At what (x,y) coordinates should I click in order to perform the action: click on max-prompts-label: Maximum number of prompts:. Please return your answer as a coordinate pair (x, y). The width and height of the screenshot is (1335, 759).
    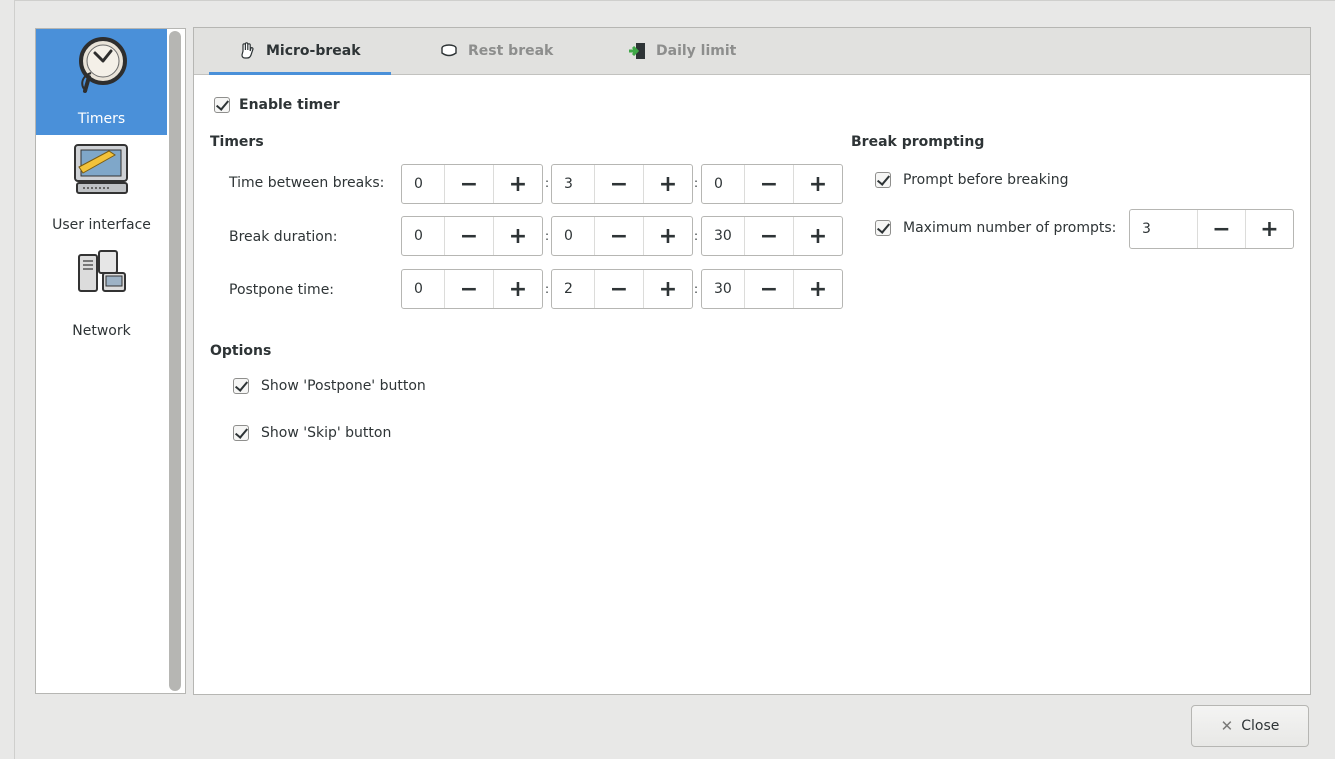
    Looking at the image, I should click on (1010, 228).